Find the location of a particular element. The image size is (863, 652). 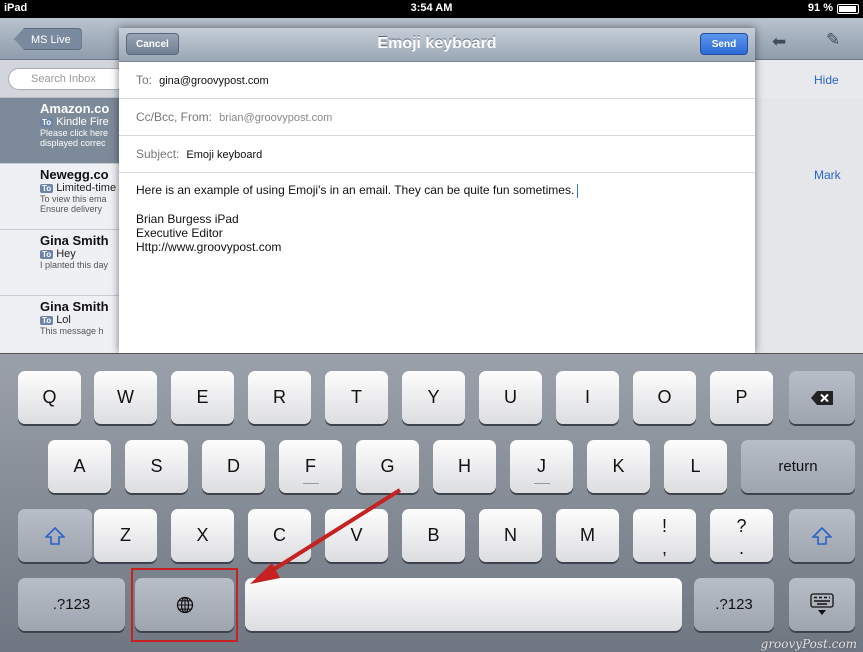

subject-label: Subject: is located at coordinates (158, 154).